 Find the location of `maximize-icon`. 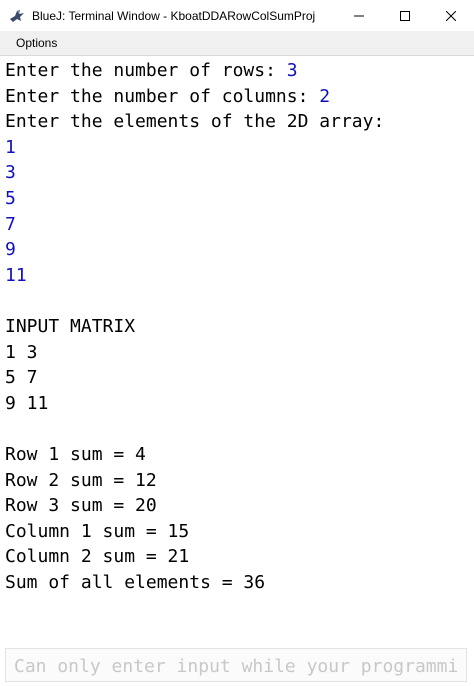

maximize-icon is located at coordinates (405, 15).